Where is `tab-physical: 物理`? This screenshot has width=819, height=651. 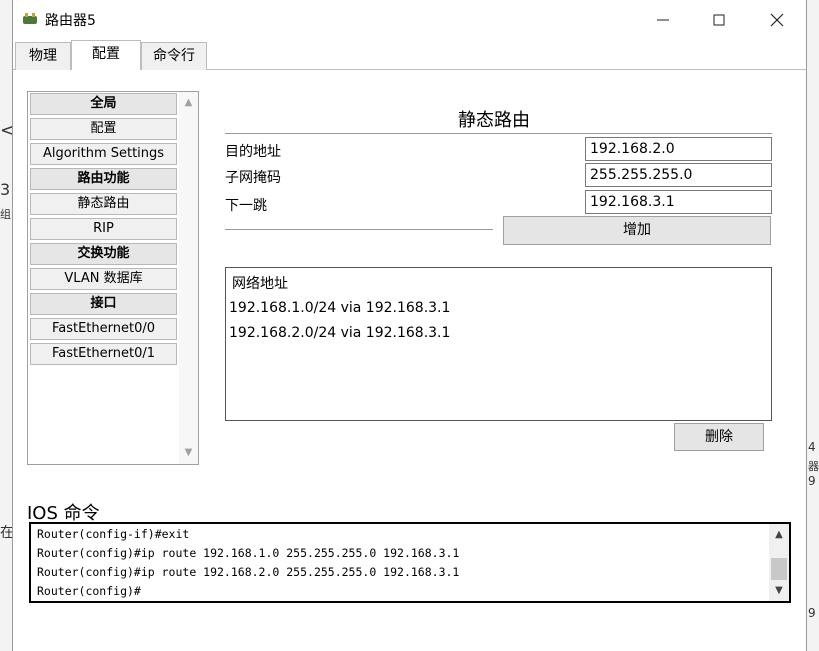 tab-physical: 物理 is located at coordinates (43, 56).